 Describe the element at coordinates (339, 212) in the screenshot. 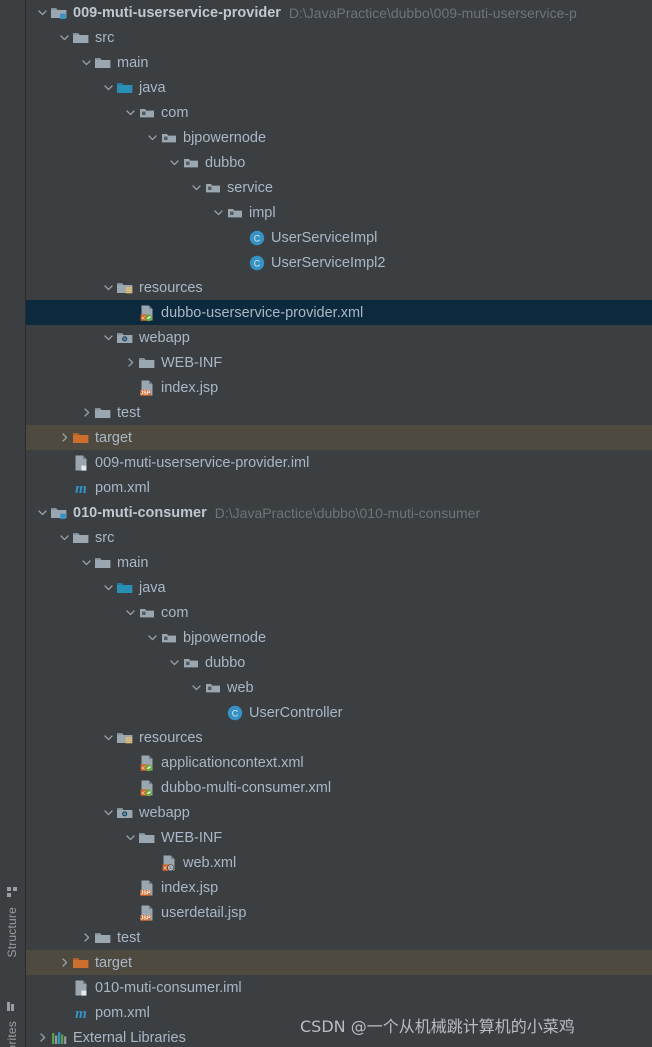

I see `tree-row: impl` at that location.